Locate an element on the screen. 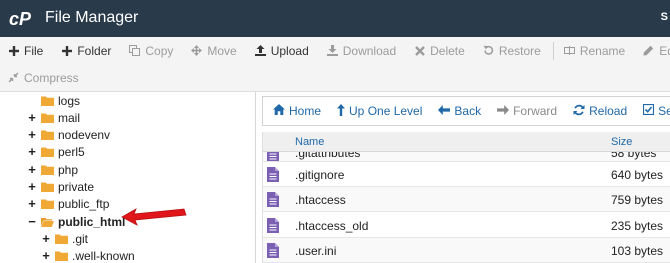 This screenshot has width=670, height=263. tree-item-private: + private is located at coordinates (60, 187).